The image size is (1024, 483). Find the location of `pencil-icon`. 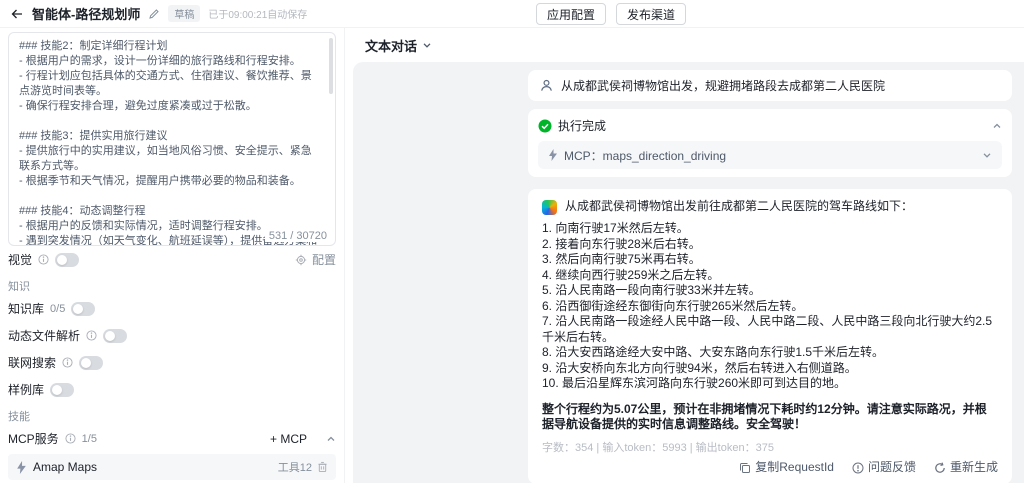

pencil-icon is located at coordinates (154, 13).